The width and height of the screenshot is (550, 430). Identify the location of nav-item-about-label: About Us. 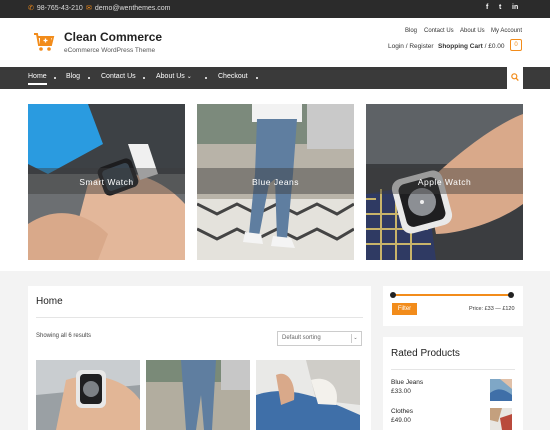
(170, 76).